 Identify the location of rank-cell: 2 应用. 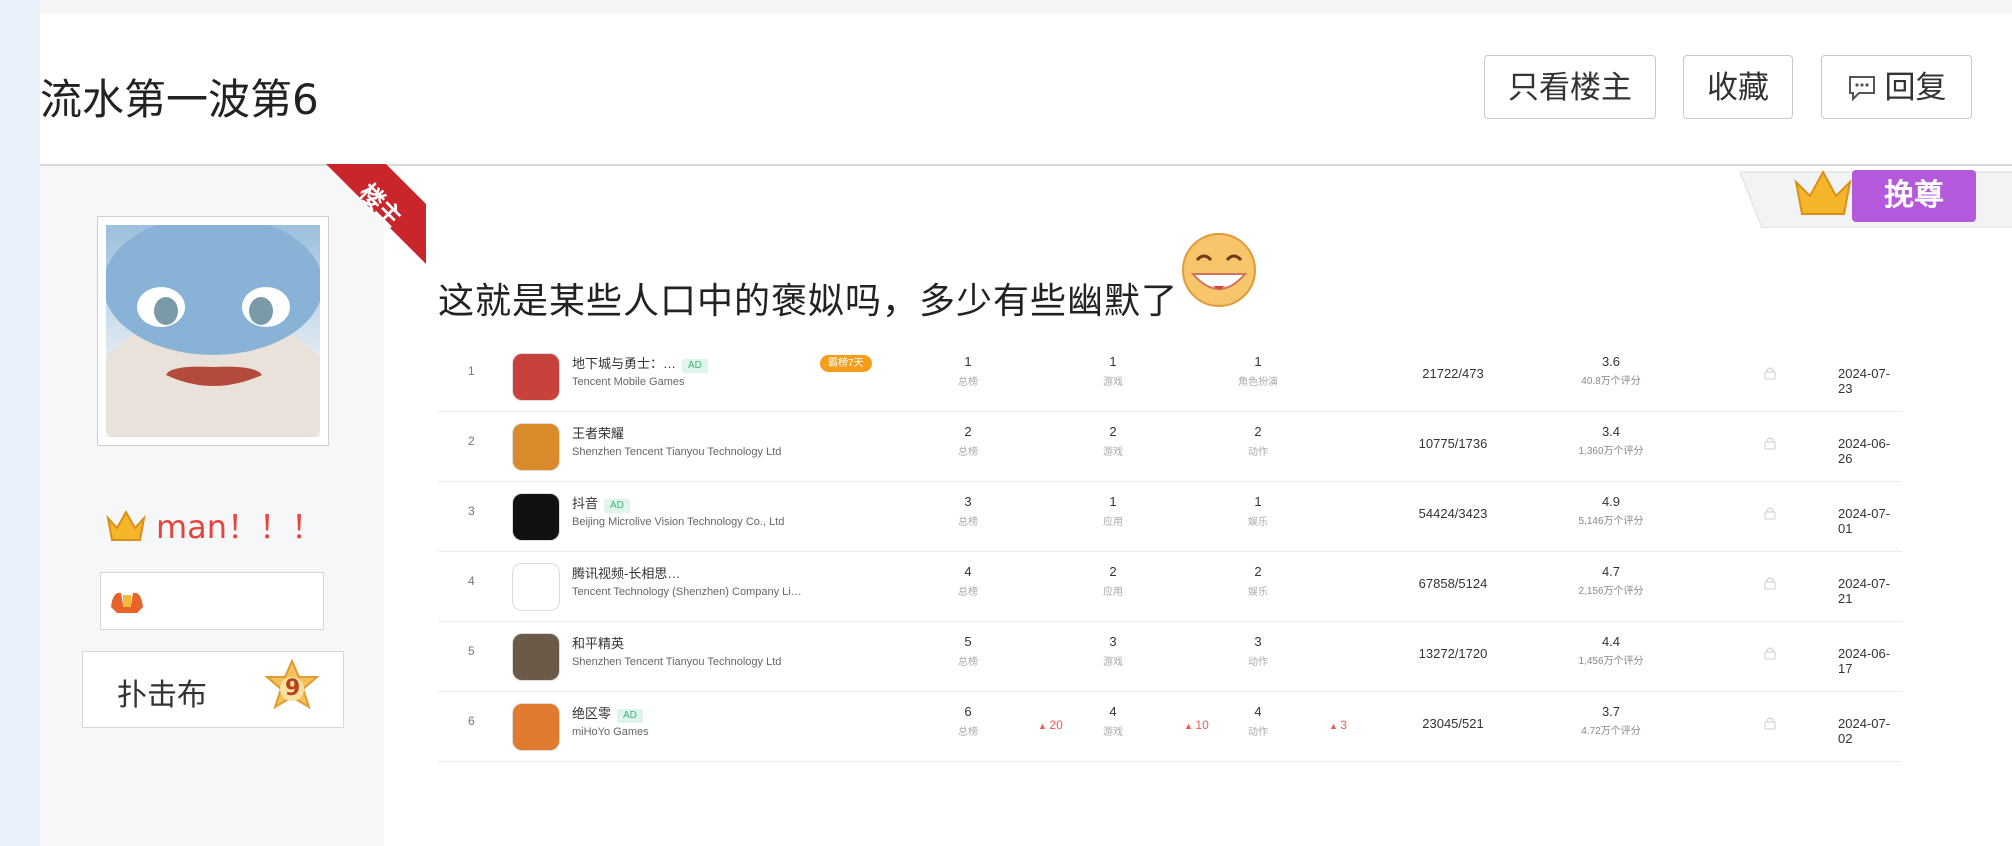
(1113, 575).